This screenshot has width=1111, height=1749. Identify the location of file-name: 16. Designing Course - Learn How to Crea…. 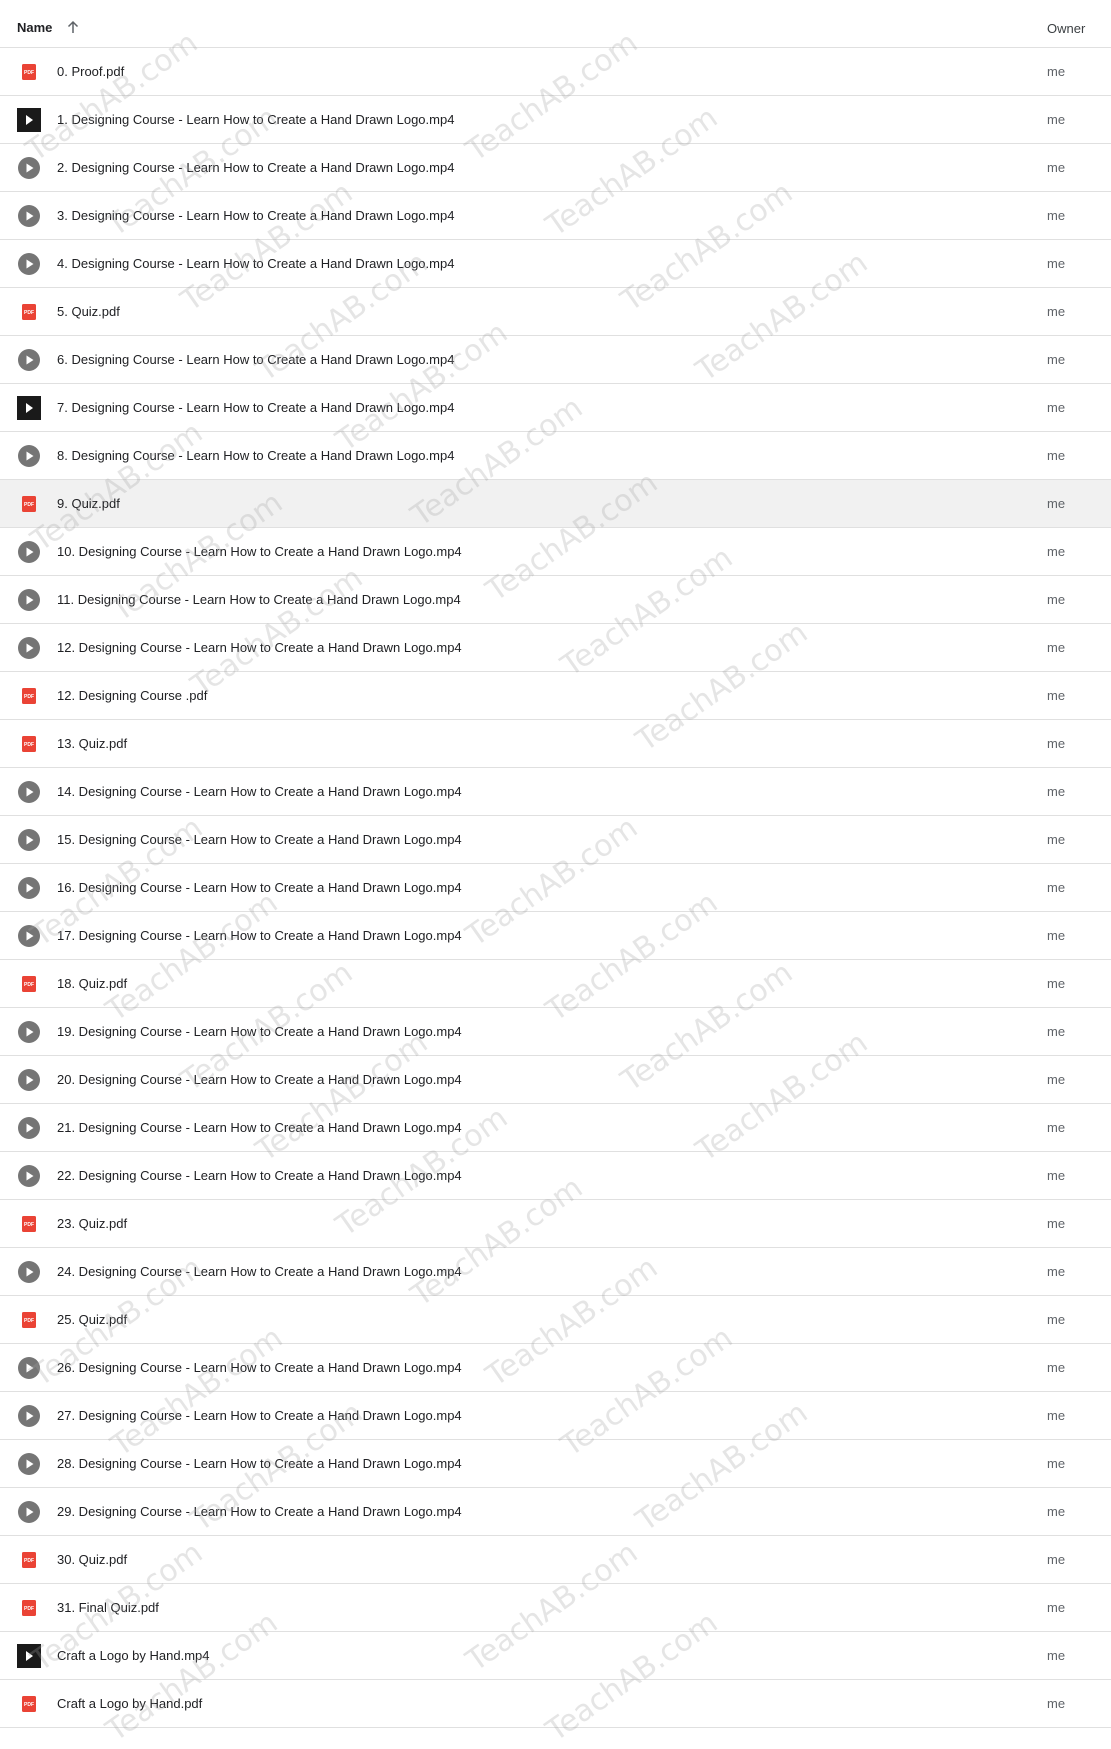
(259, 887).